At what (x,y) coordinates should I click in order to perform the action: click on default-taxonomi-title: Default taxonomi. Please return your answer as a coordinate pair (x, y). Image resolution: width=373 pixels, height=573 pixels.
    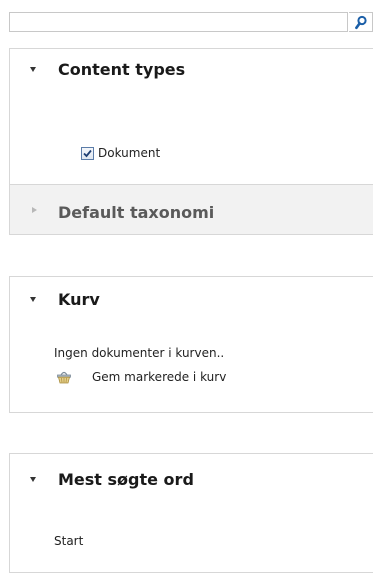
    Looking at the image, I should click on (136, 212).